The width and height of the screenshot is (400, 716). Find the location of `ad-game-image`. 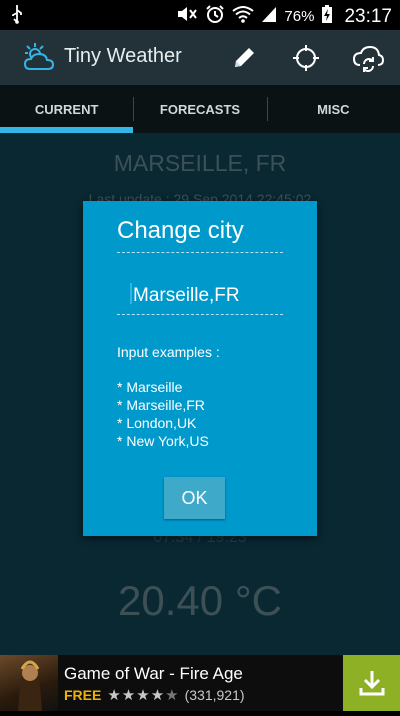

ad-game-image is located at coordinates (29, 683).